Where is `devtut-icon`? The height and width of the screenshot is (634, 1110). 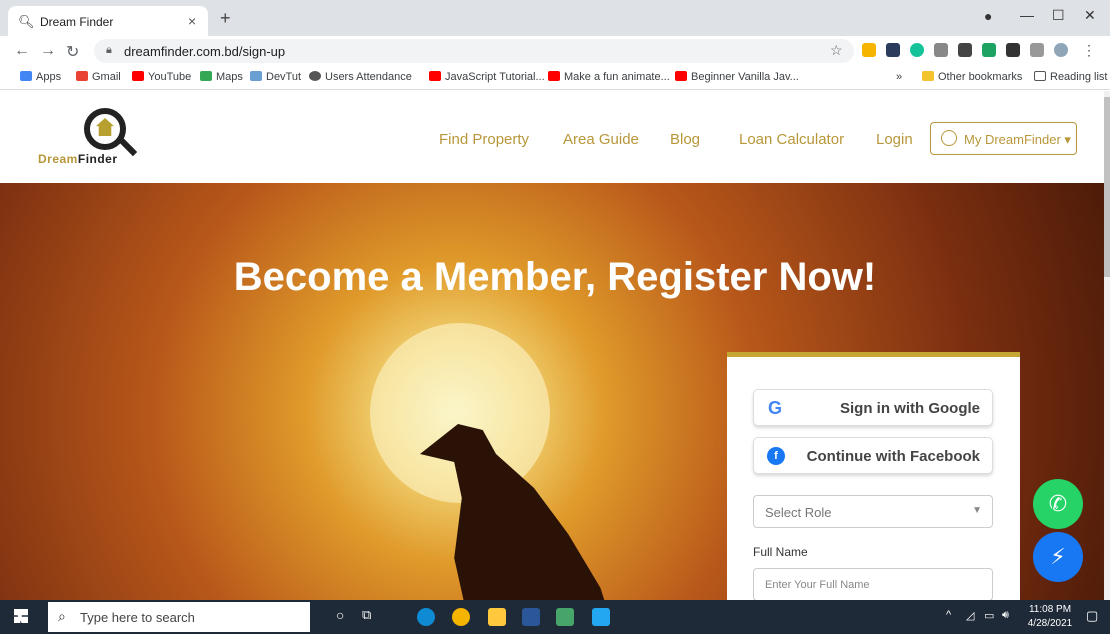
devtut-icon is located at coordinates (256, 76).